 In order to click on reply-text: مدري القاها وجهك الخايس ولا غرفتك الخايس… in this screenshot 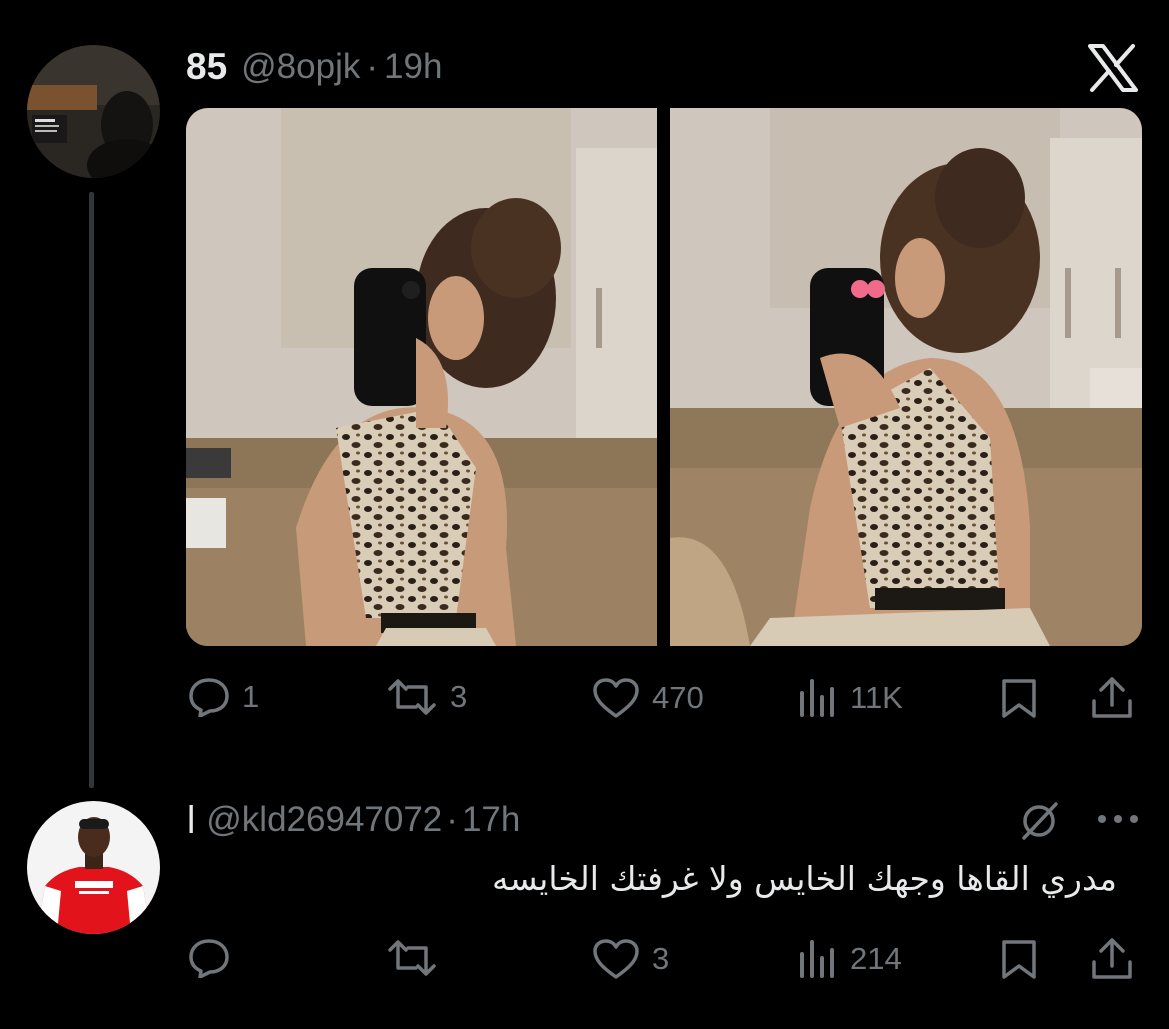, I will do `click(804, 878)`.